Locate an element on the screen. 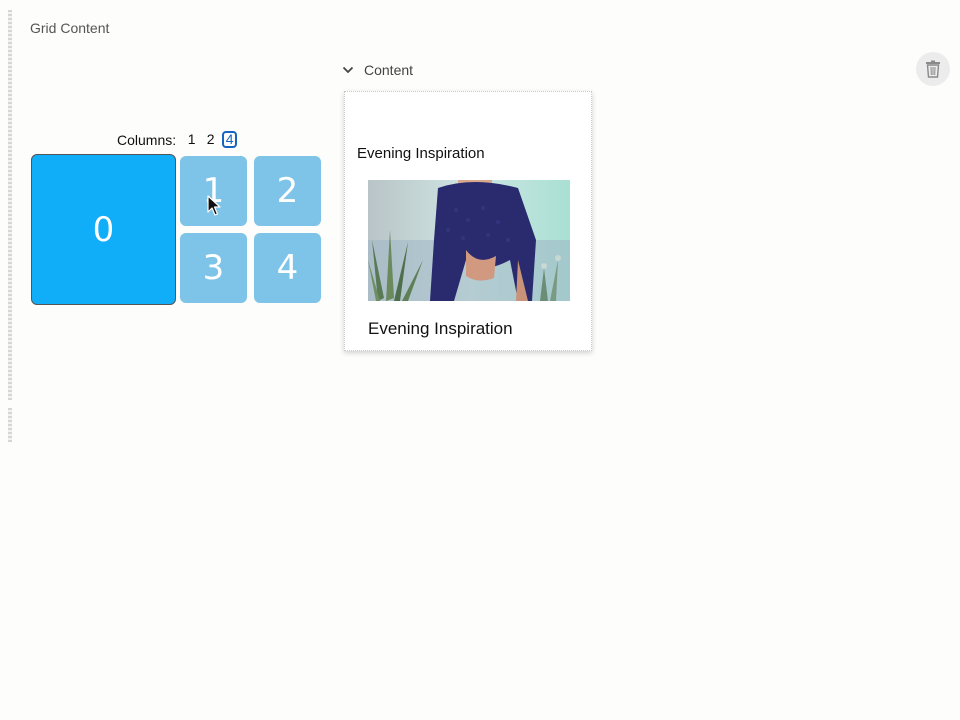  columns-option-4: 4 is located at coordinates (230, 139).